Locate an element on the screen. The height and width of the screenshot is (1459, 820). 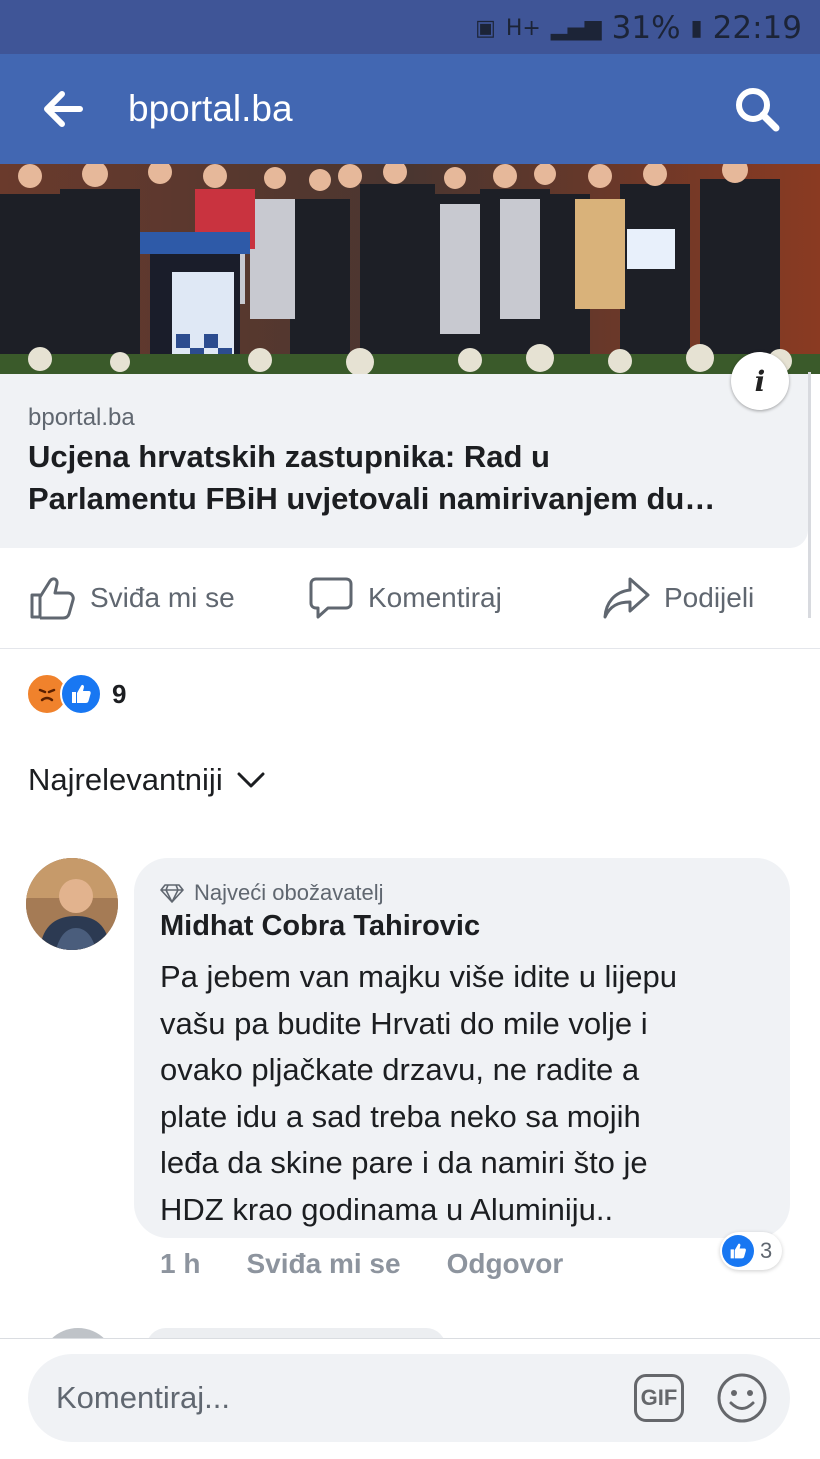
reaction-summary: 9 is located at coordinates (76, 694).